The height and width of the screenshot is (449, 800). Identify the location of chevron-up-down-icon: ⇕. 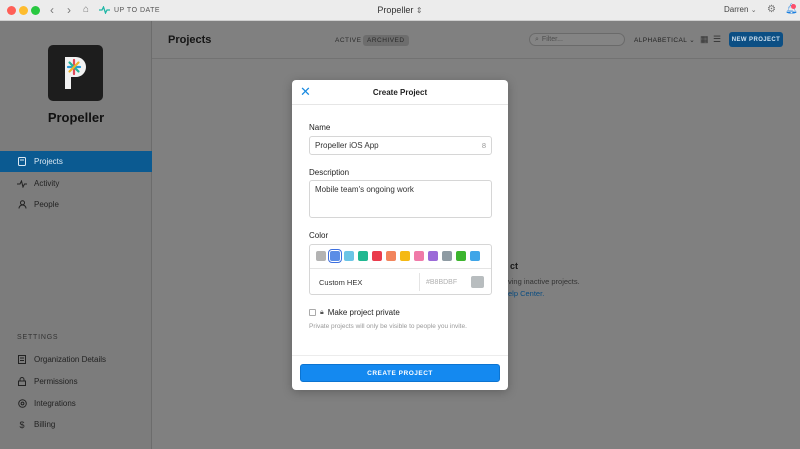
(419, 10).